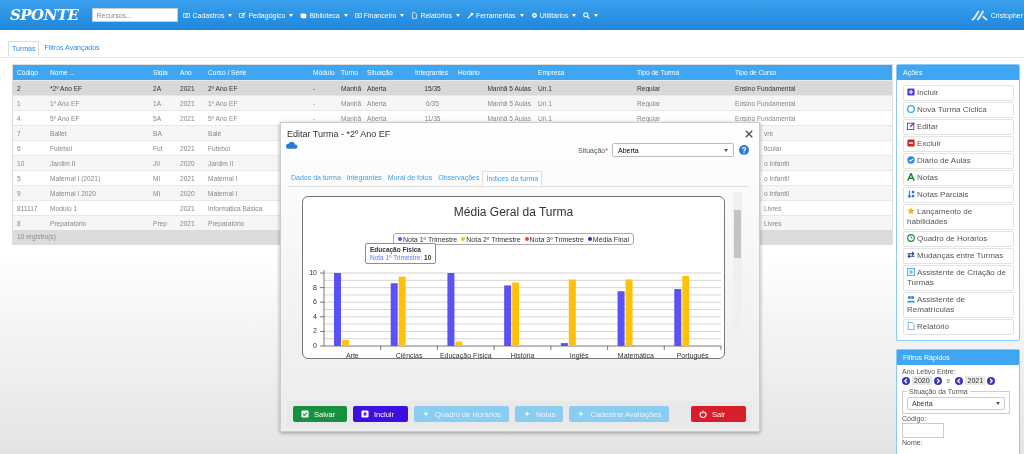 This screenshot has height=454, width=1024. I want to click on action-button: Assistente de Criação de Turmas, so click(958, 278).